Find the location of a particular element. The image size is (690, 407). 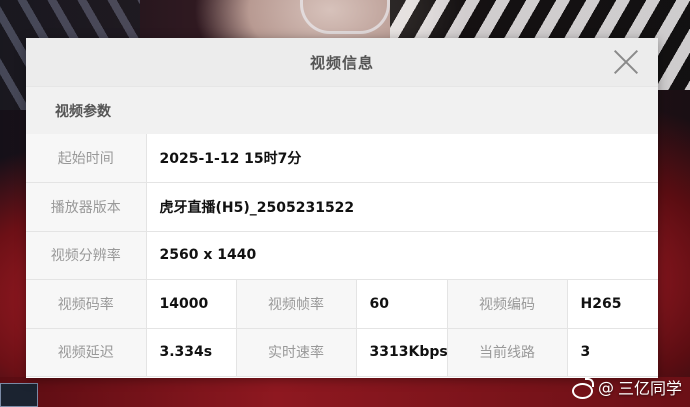

bitrate-label: 视频码率 is located at coordinates (86, 304).